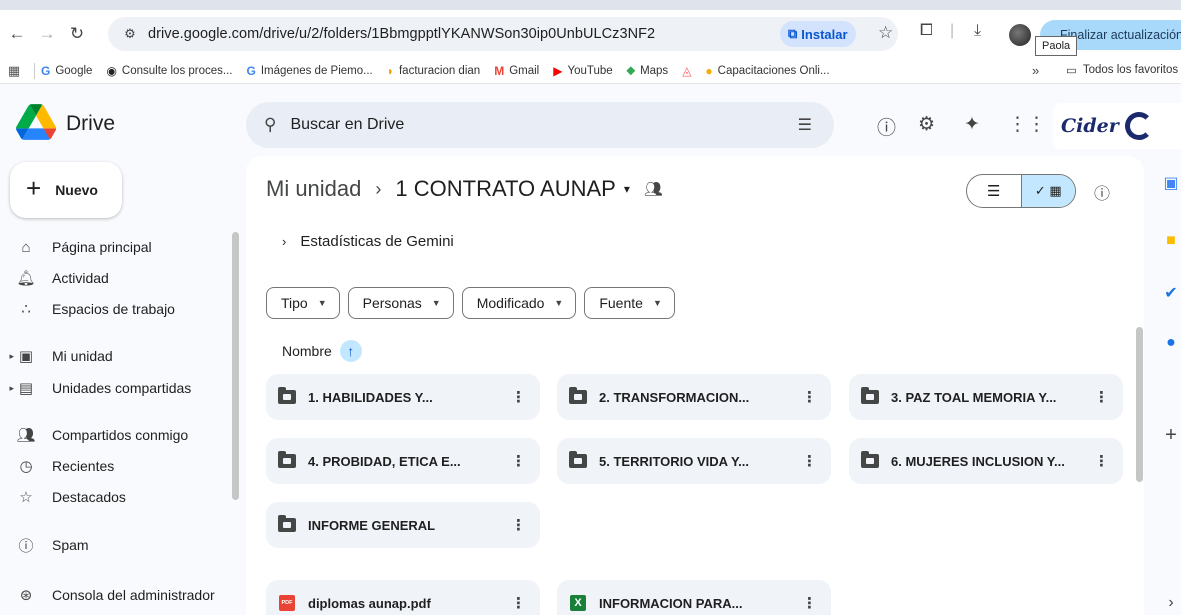 The height and width of the screenshot is (615, 1181). What do you see at coordinates (116, 309) in the screenshot?
I see `sidebar-item-workspaces: ∴ Espacios de trabajo` at bounding box center [116, 309].